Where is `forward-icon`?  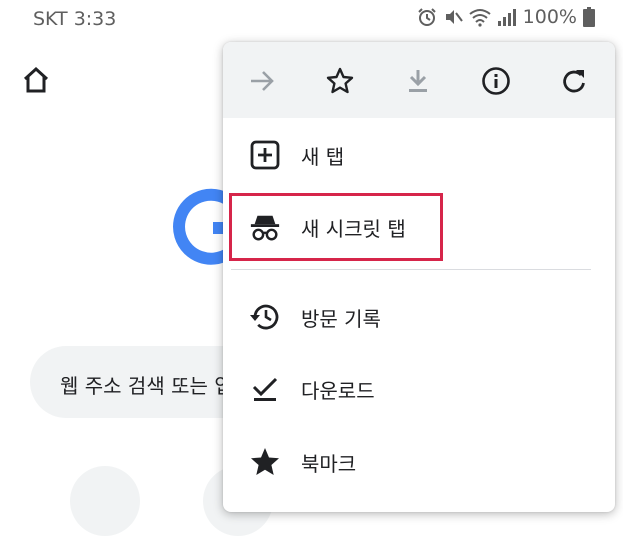 forward-icon is located at coordinates (262, 81).